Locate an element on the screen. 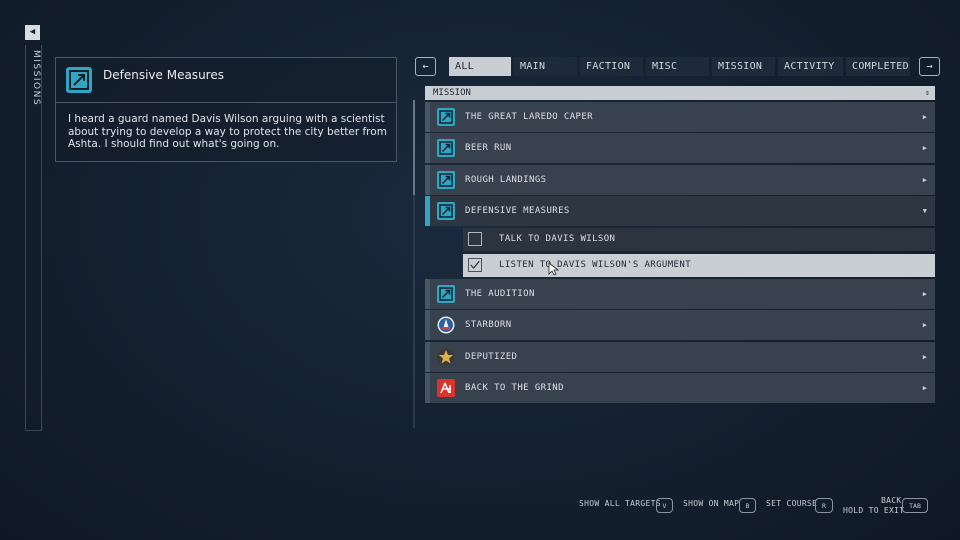 The image size is (960, 540). show-on-map-label: SHOW ON MAP is located at coordinates (711, 503).